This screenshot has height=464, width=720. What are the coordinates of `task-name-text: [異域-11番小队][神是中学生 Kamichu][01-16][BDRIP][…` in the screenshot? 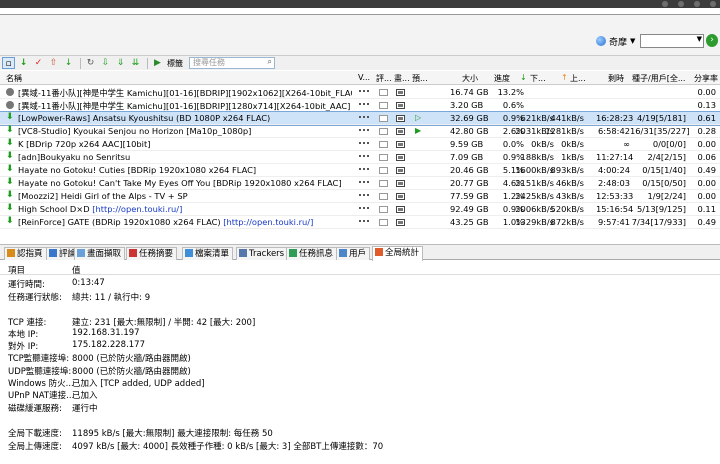 It's located at (185, 93).